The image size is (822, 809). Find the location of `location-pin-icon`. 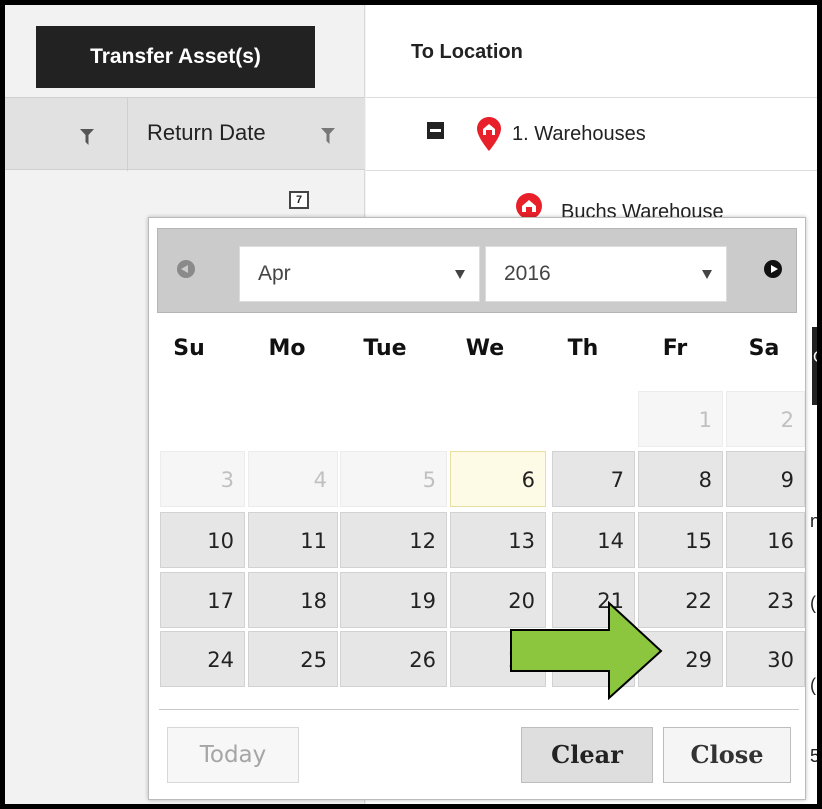

location-pin-icon is located at coordinates (489, 134).